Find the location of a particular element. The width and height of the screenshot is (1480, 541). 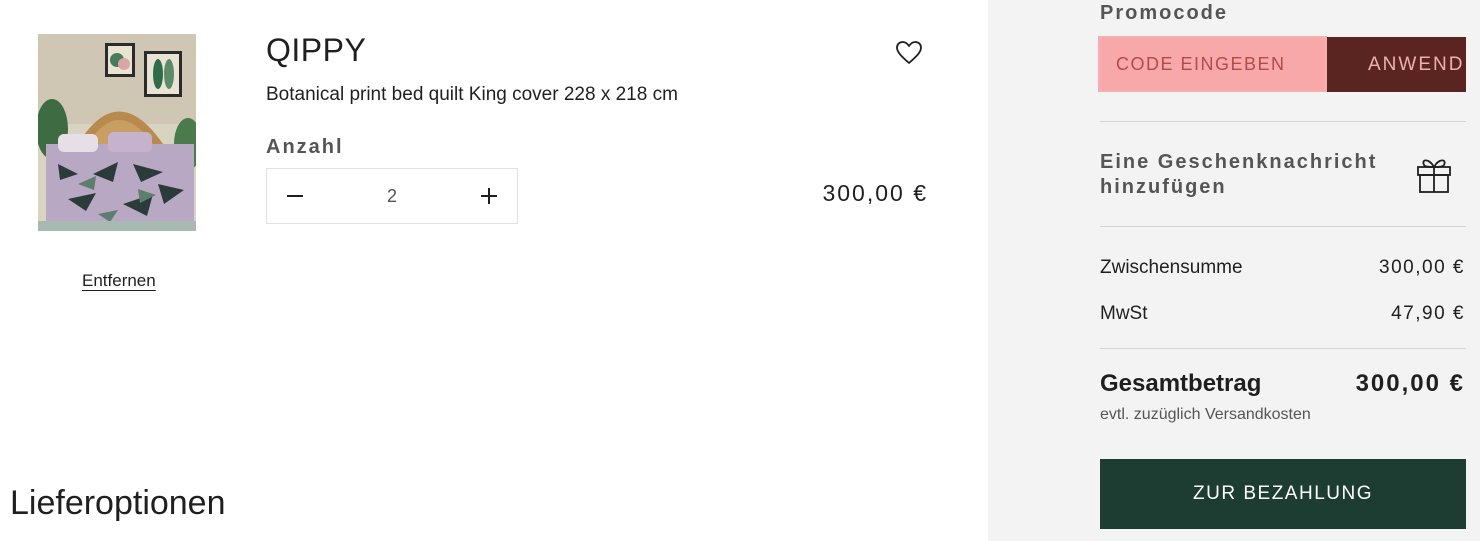

plus-icon is located at coordinates (489, 196).